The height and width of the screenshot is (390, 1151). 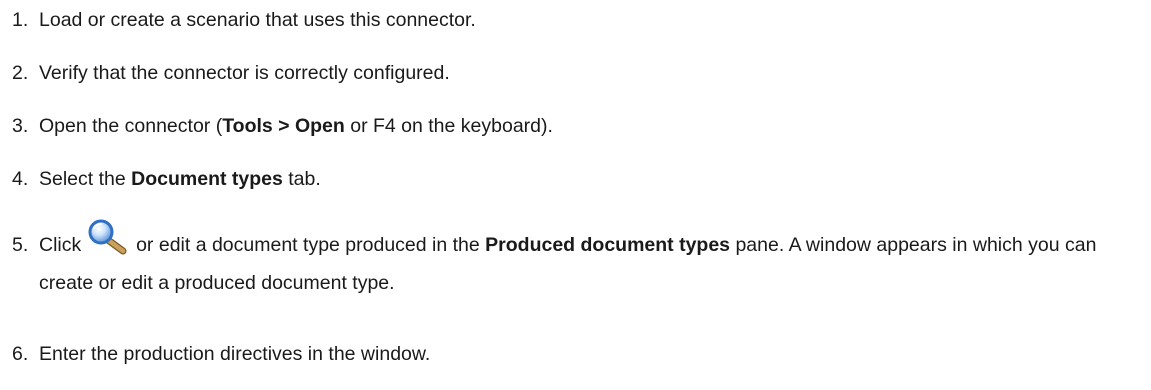 I want to click on menu-path: Tools > Open, so click(x=283, y=126).